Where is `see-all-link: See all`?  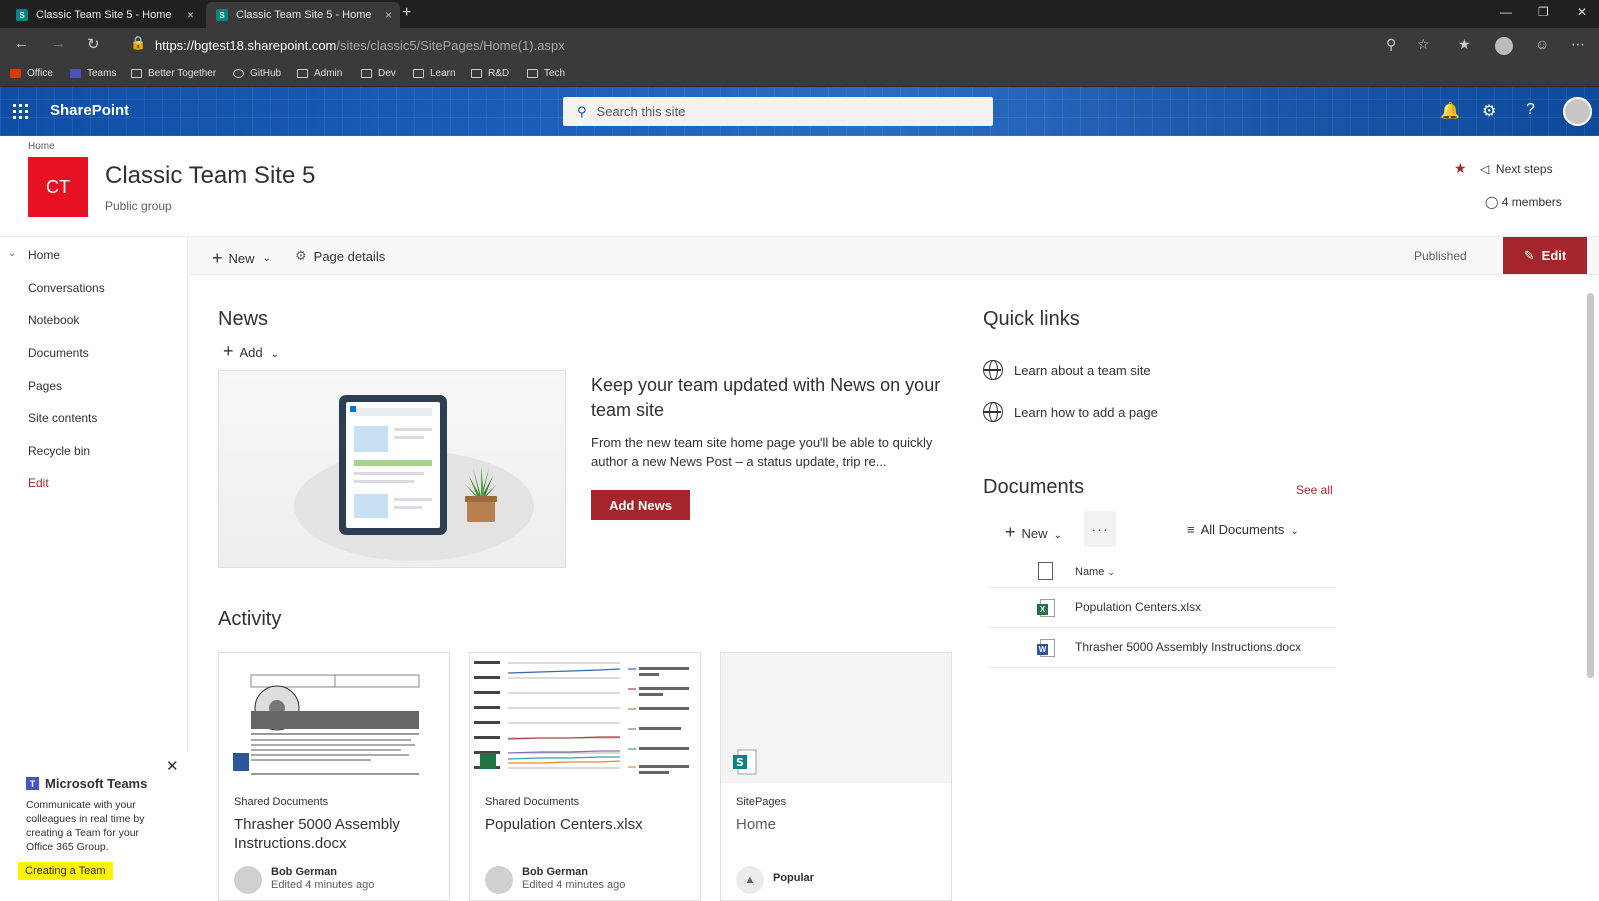
see-all-link: See all is located at coordinates (1314, 490).